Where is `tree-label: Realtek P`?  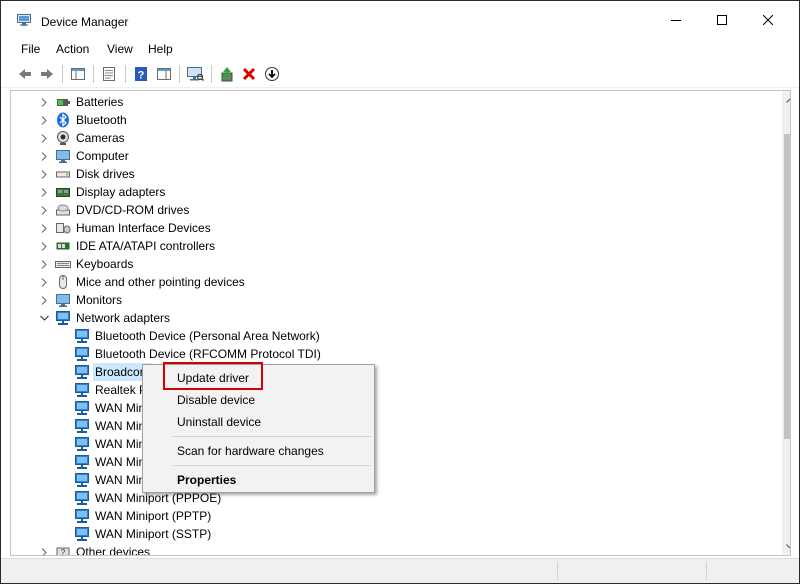 tree-label: Realtek P is located at coordinates (121, 390).